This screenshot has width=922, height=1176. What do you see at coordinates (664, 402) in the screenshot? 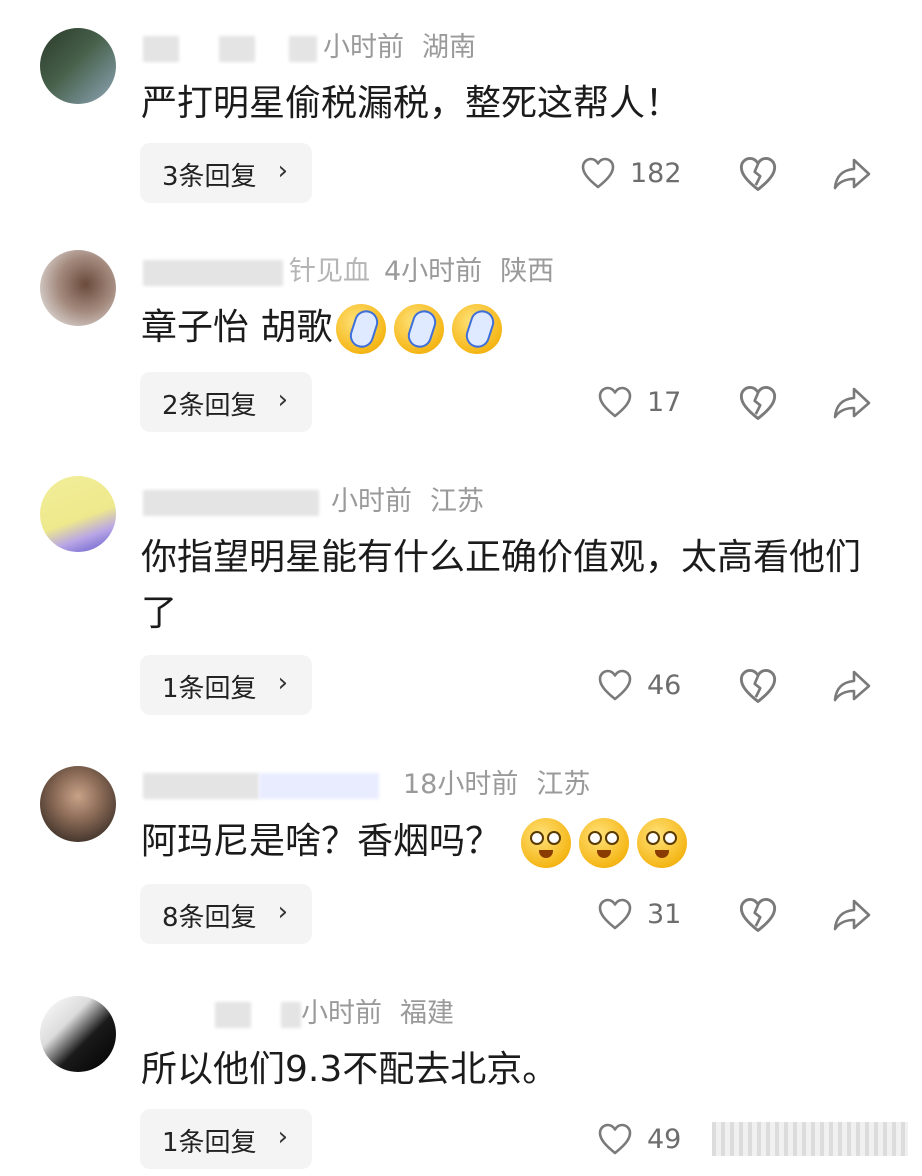
I see `like-count: 17` at bounding box center [664, 402].